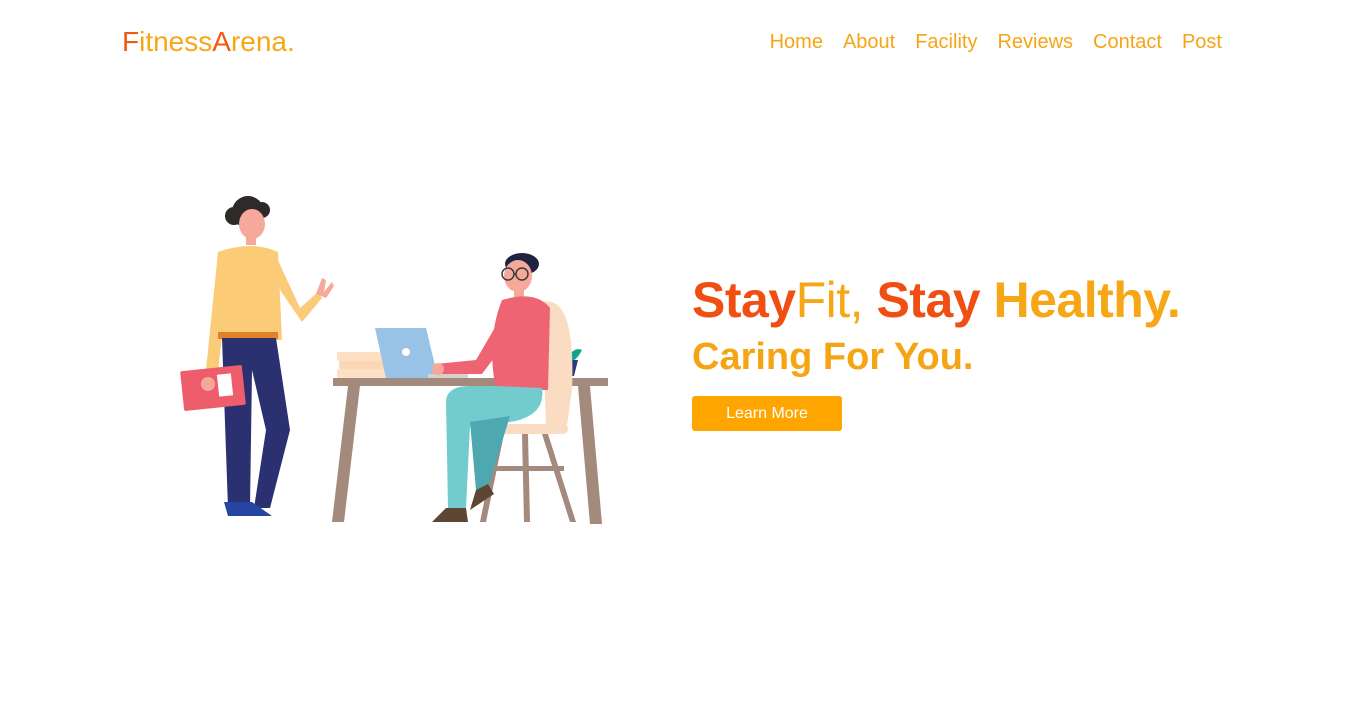 This screenshot has width=1349, height=717. What do you see at coordinates (176, 41) in the screenshot?
I see `brand-itness: itness` at bounding box center [176, 41].